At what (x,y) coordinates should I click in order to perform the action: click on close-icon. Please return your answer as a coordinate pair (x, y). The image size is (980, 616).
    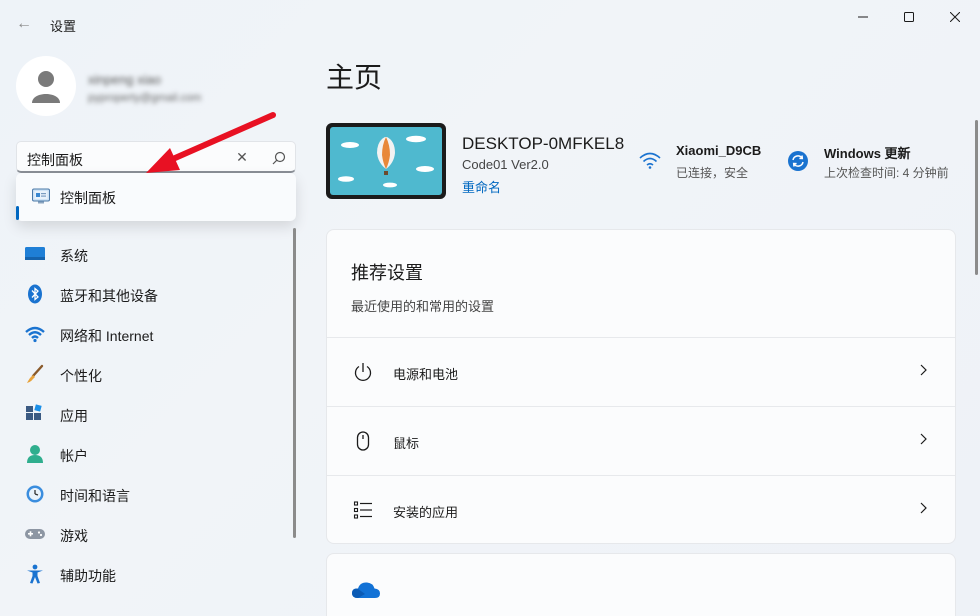
    Looking at the image, I should click on (955, 17).